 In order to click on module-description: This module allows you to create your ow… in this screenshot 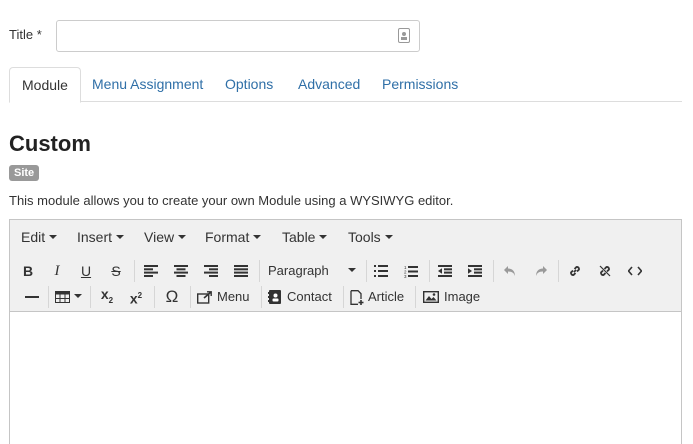, I will do `click(231, 200)`.